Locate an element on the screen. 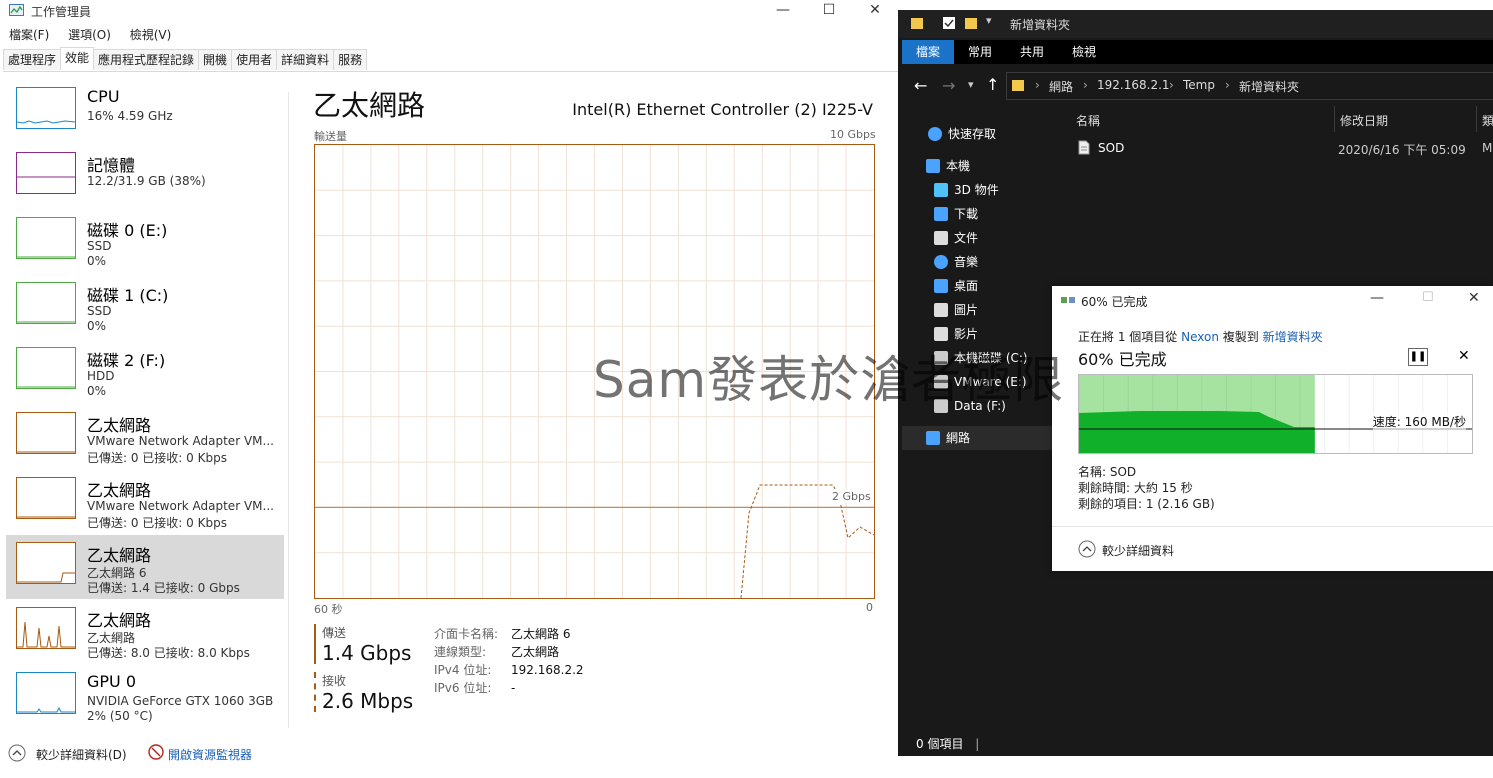 The width and height of the screenshot is (1493, 778). source-link: Nexon is located at coordinates (1200, 337).